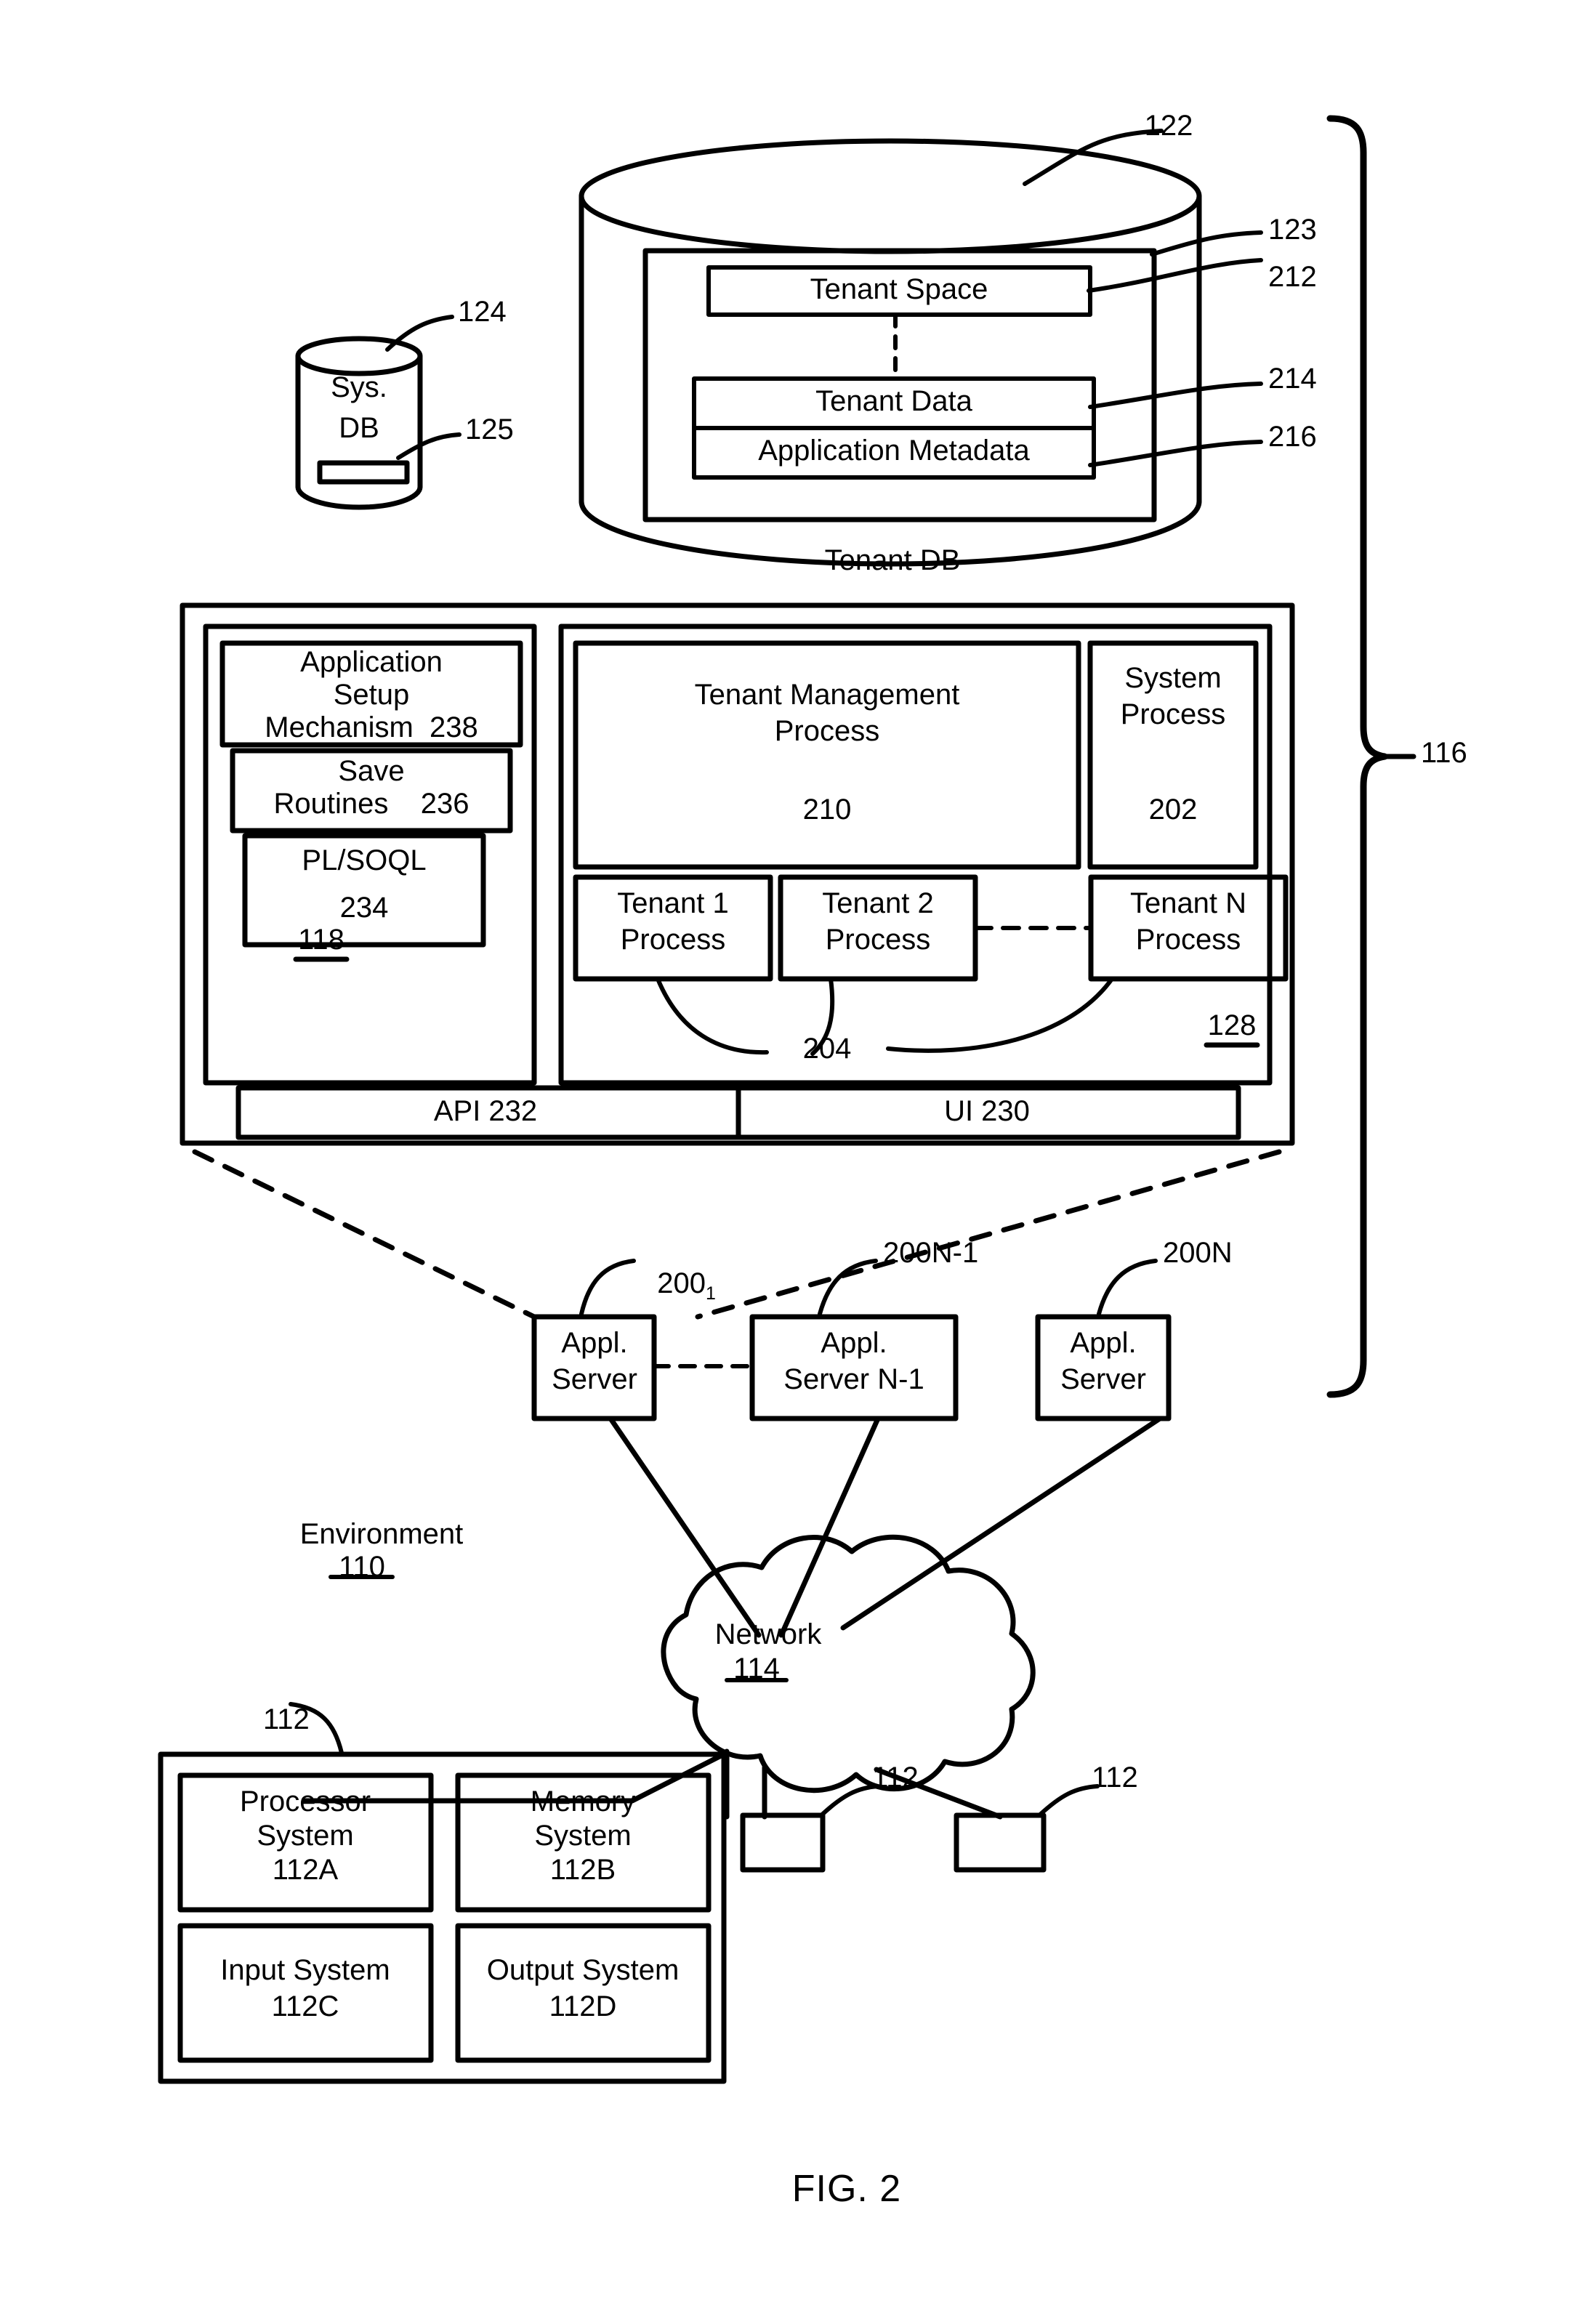  What do you see at coordinates (594, 1343) in the screenshot?
I see `appl-server-1-line-1: Appl.` at bounding box center [594, 1343].